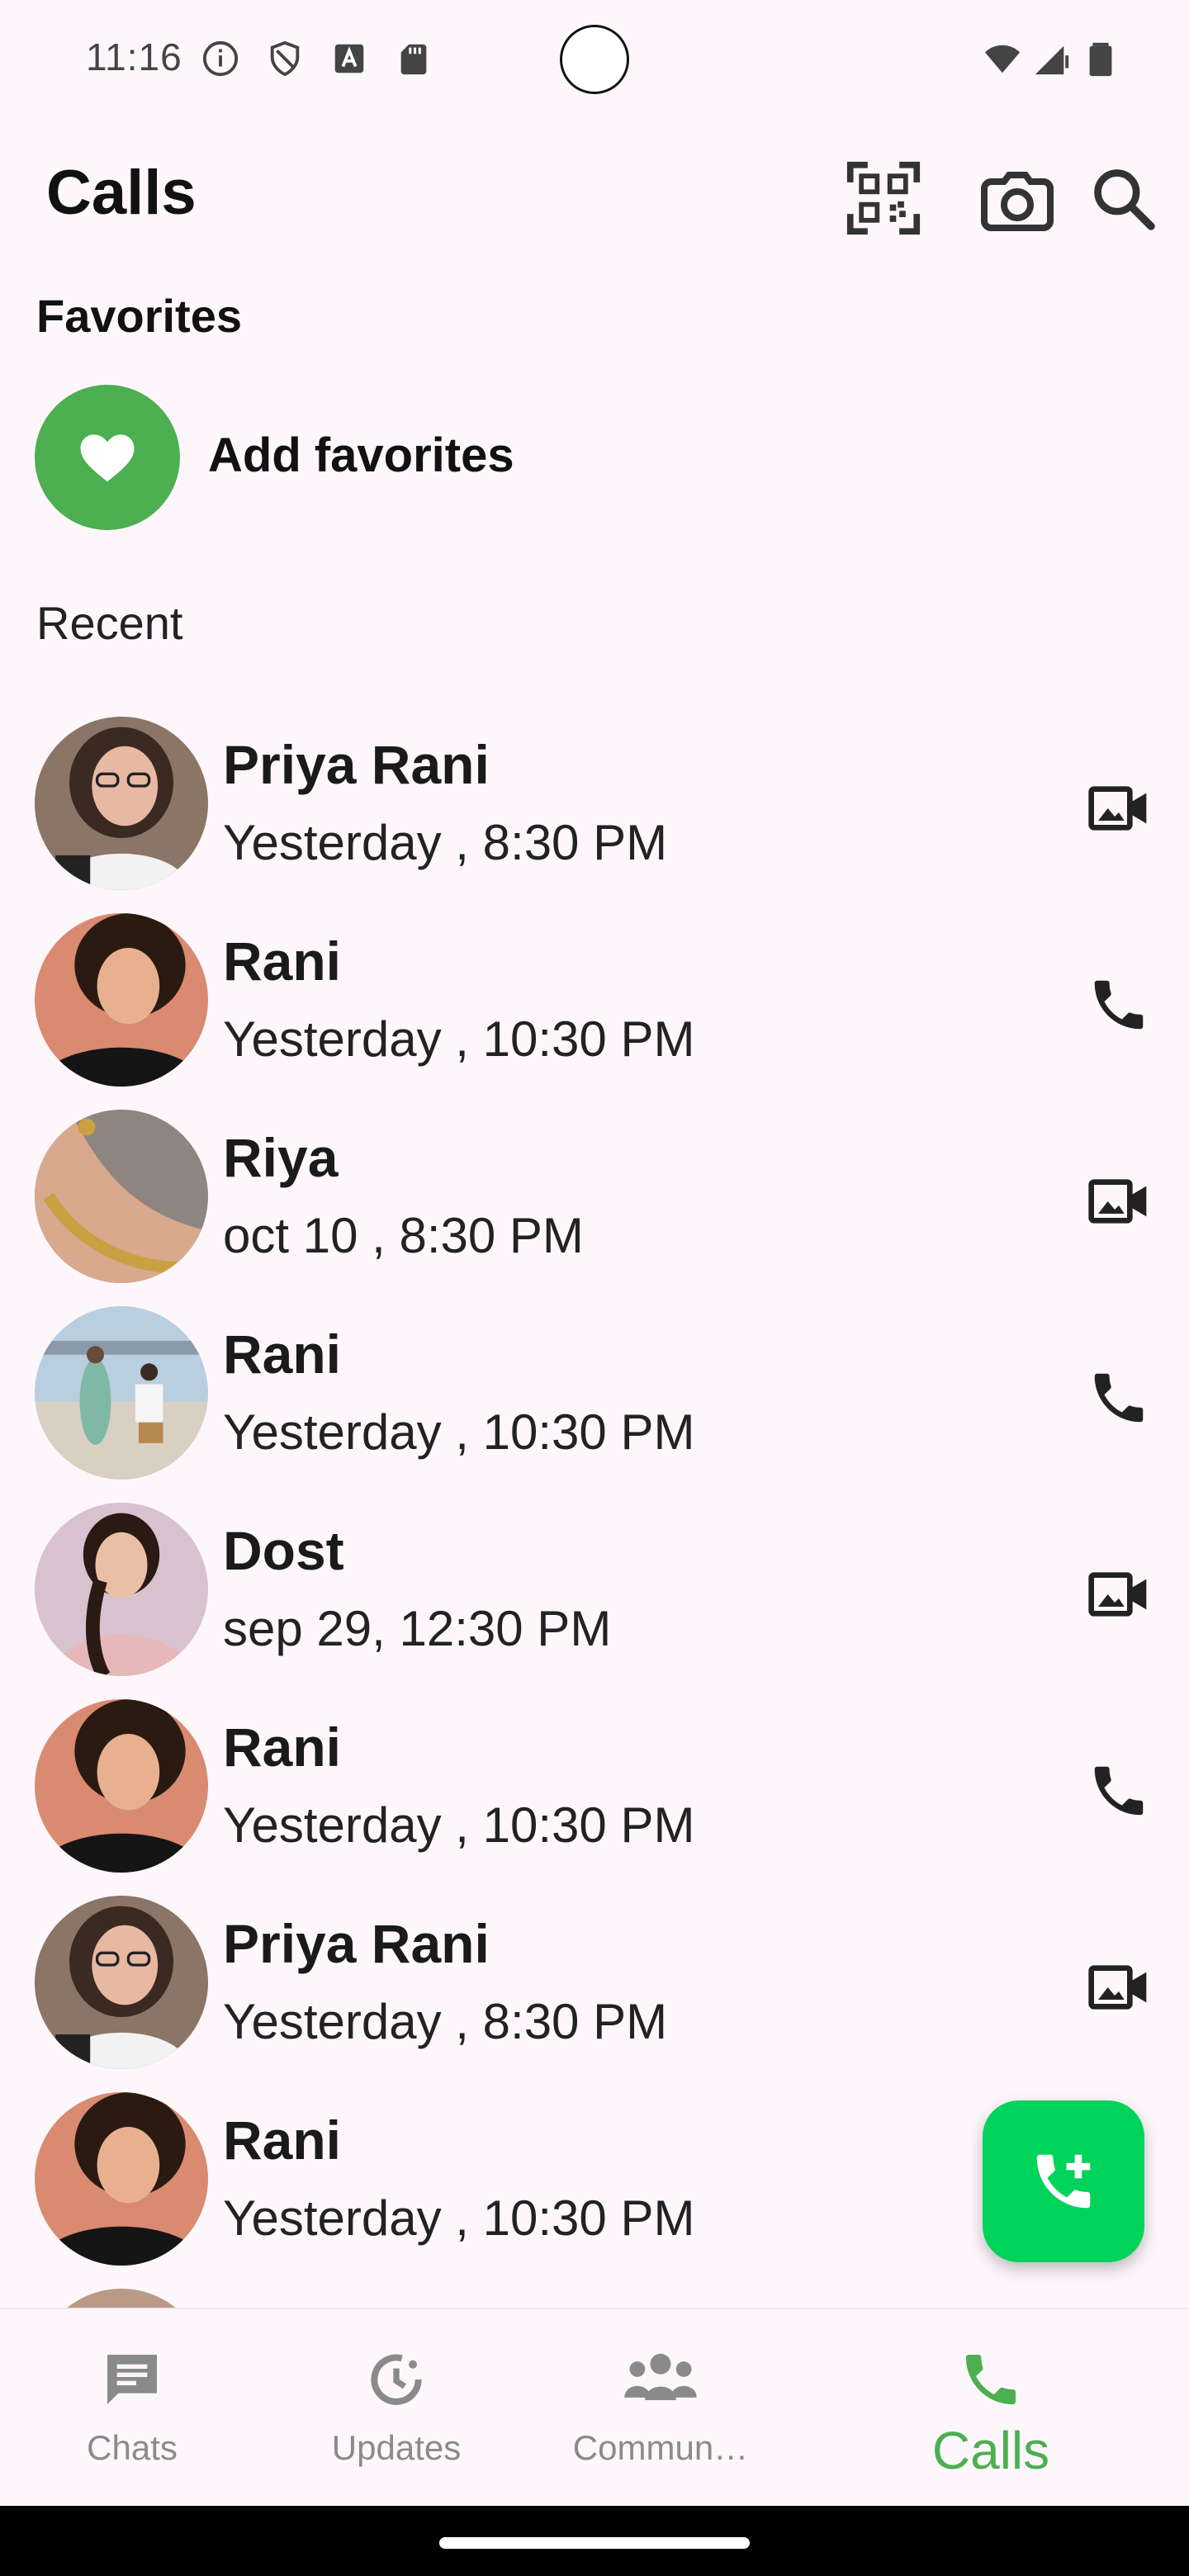  Describe the element at coordinates (134, 57) in the screenshot. I see `status-time: 11:16` at that location.